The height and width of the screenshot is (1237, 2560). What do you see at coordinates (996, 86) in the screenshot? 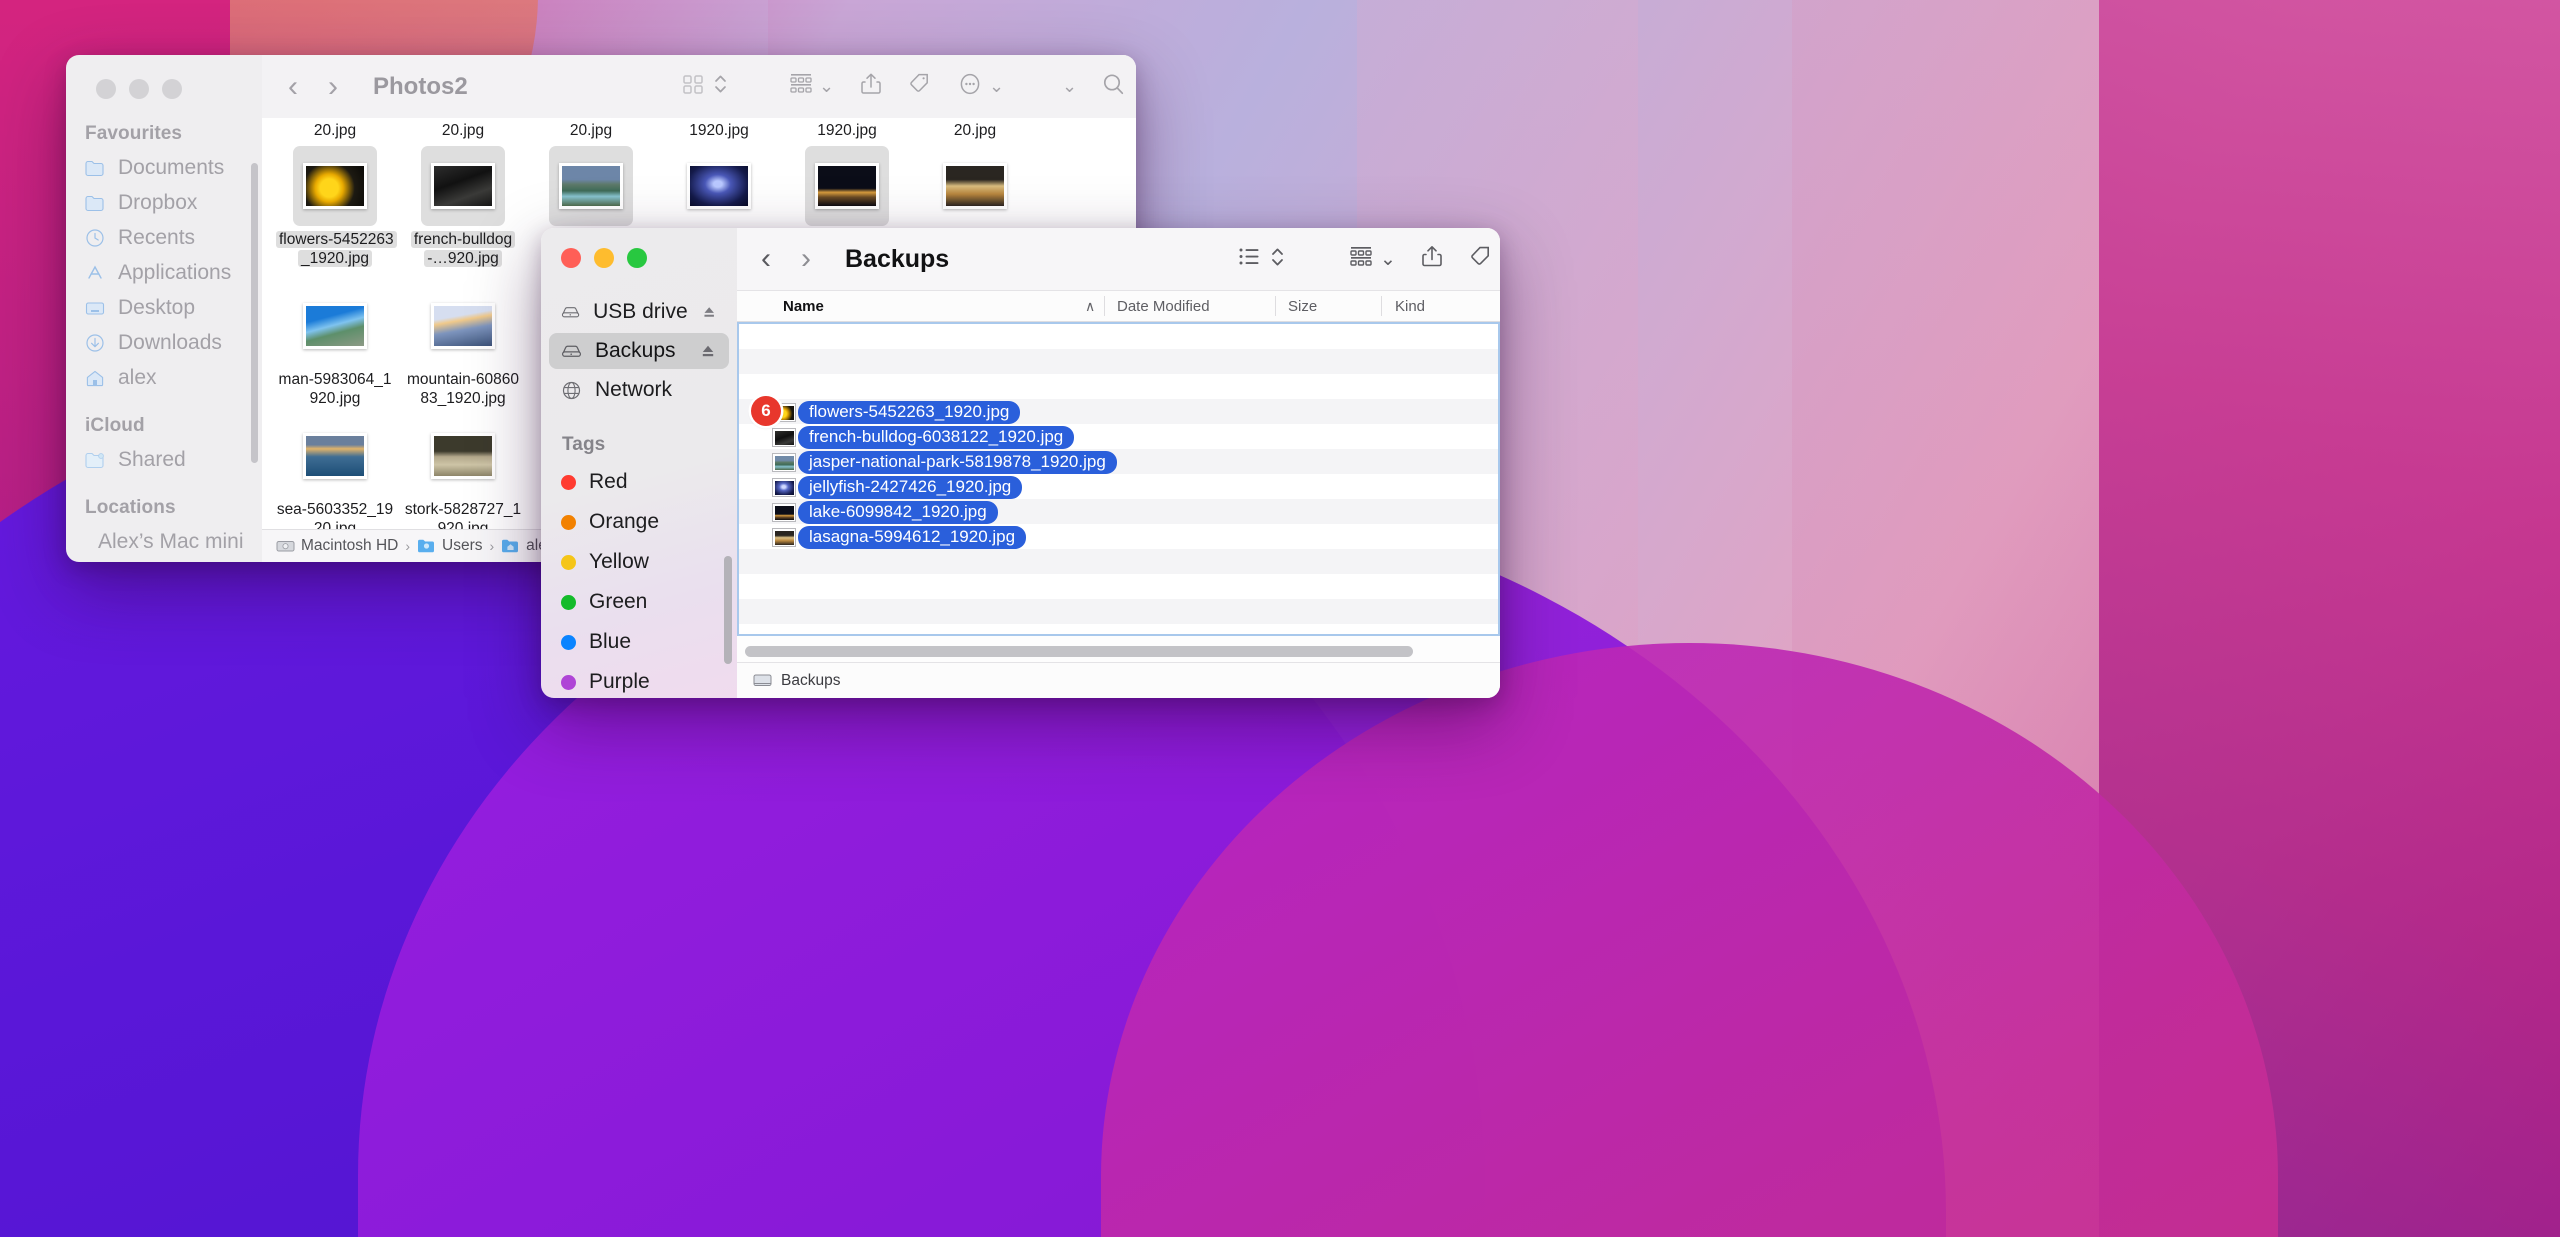
I see `more-chevron-down-icon: ⌄` at bounding box center [996, 86].